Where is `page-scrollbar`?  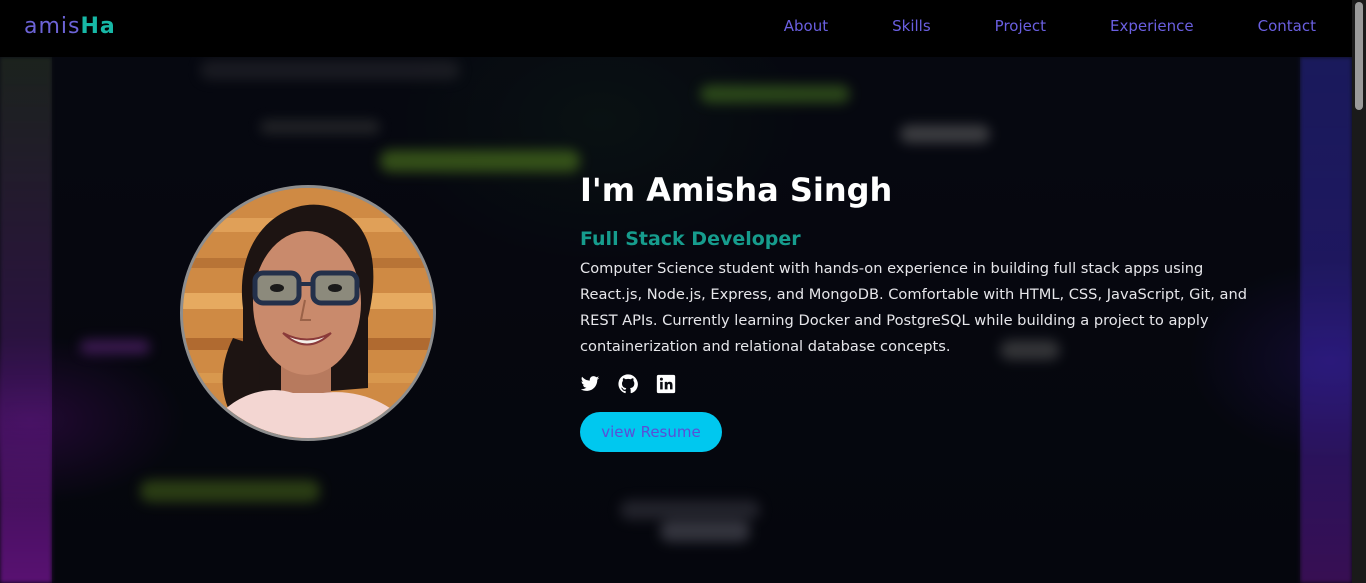
page-scrollbar is located at coordinates (1359, 291).